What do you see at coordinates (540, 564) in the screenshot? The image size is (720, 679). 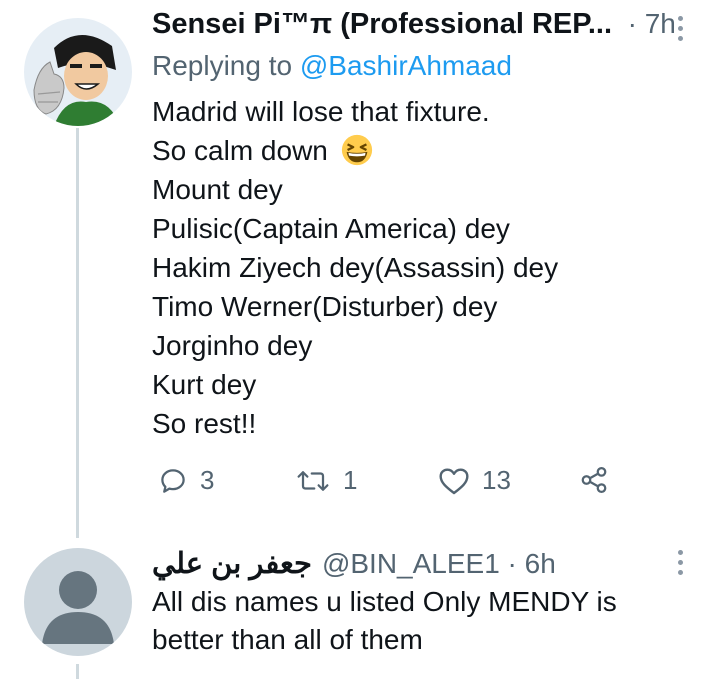 I see `tweet-time: 6h` at bounding box center [540, 564].